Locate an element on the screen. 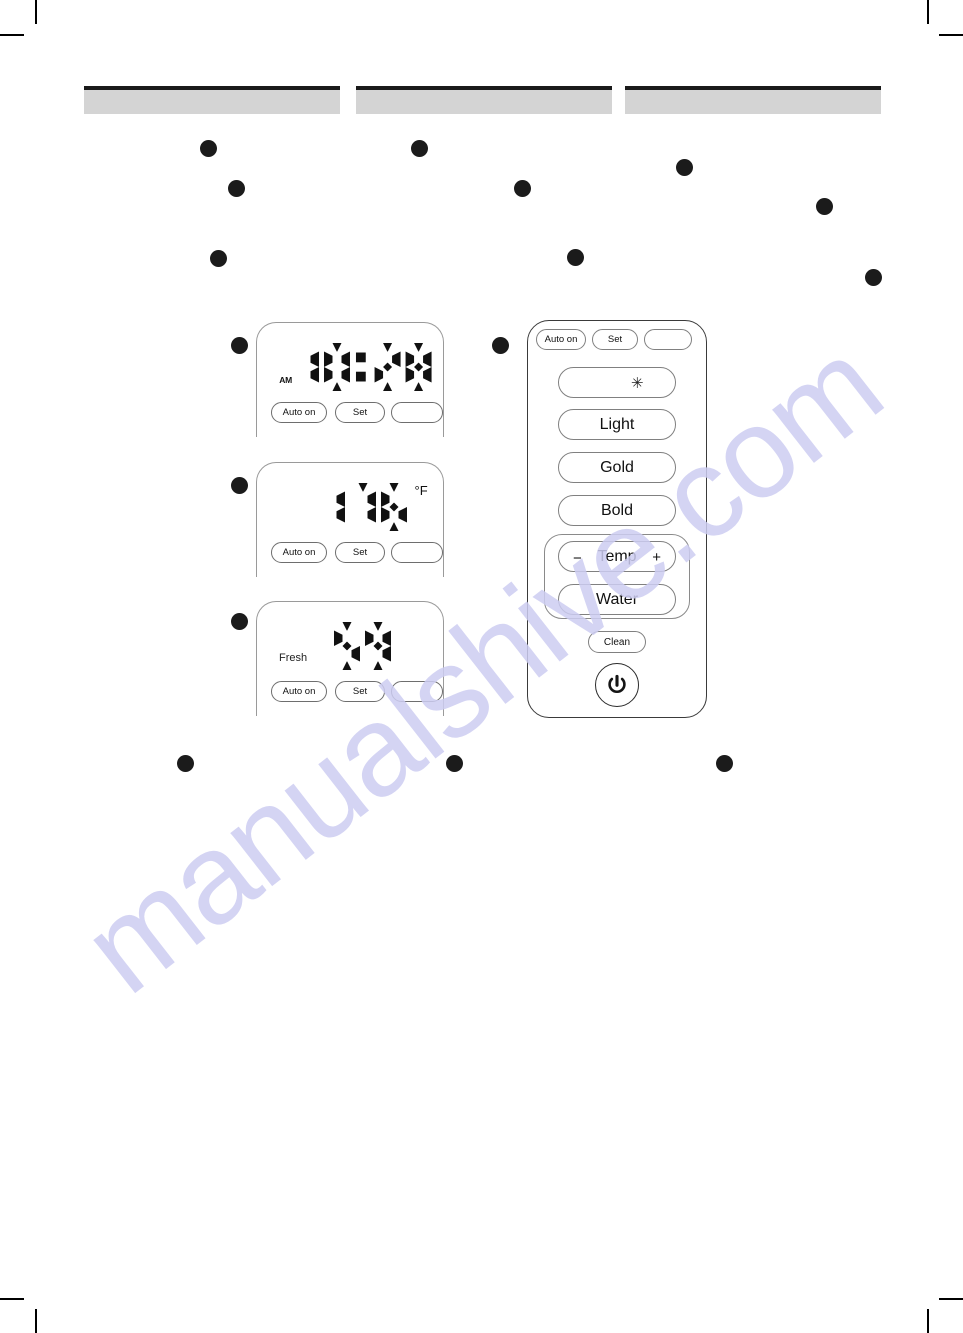  clock-display-auto-on-button: Auto on is located at coordinates (299, 412).